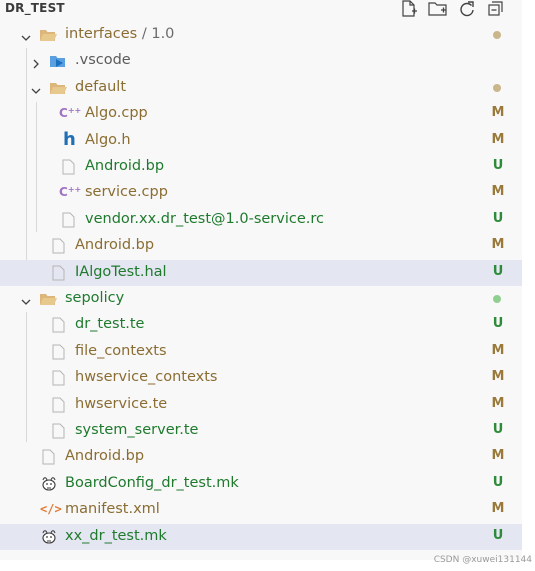 This screenshot has width=535, height=571. What do you see at coordinates (121, 272) in the screenshot?
I see `tree-label: IAlgoTest.hal` at bounding box center [121, 272].